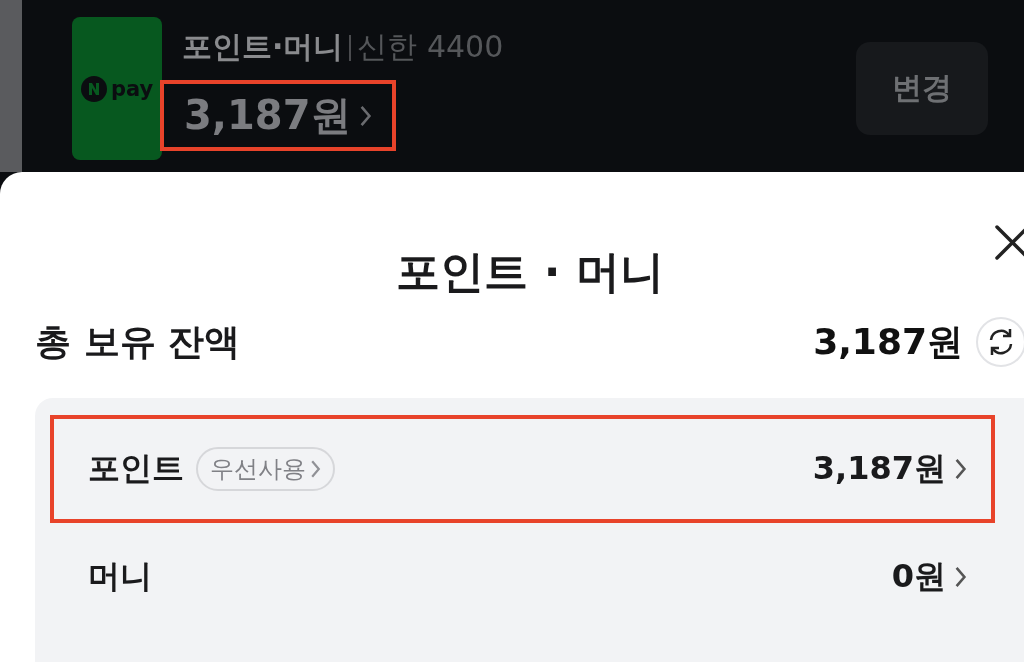 Image resolution: width=1024 pixels, height=662 pixels. I want to click on card-name: 신한 4400, so click(430, 47).